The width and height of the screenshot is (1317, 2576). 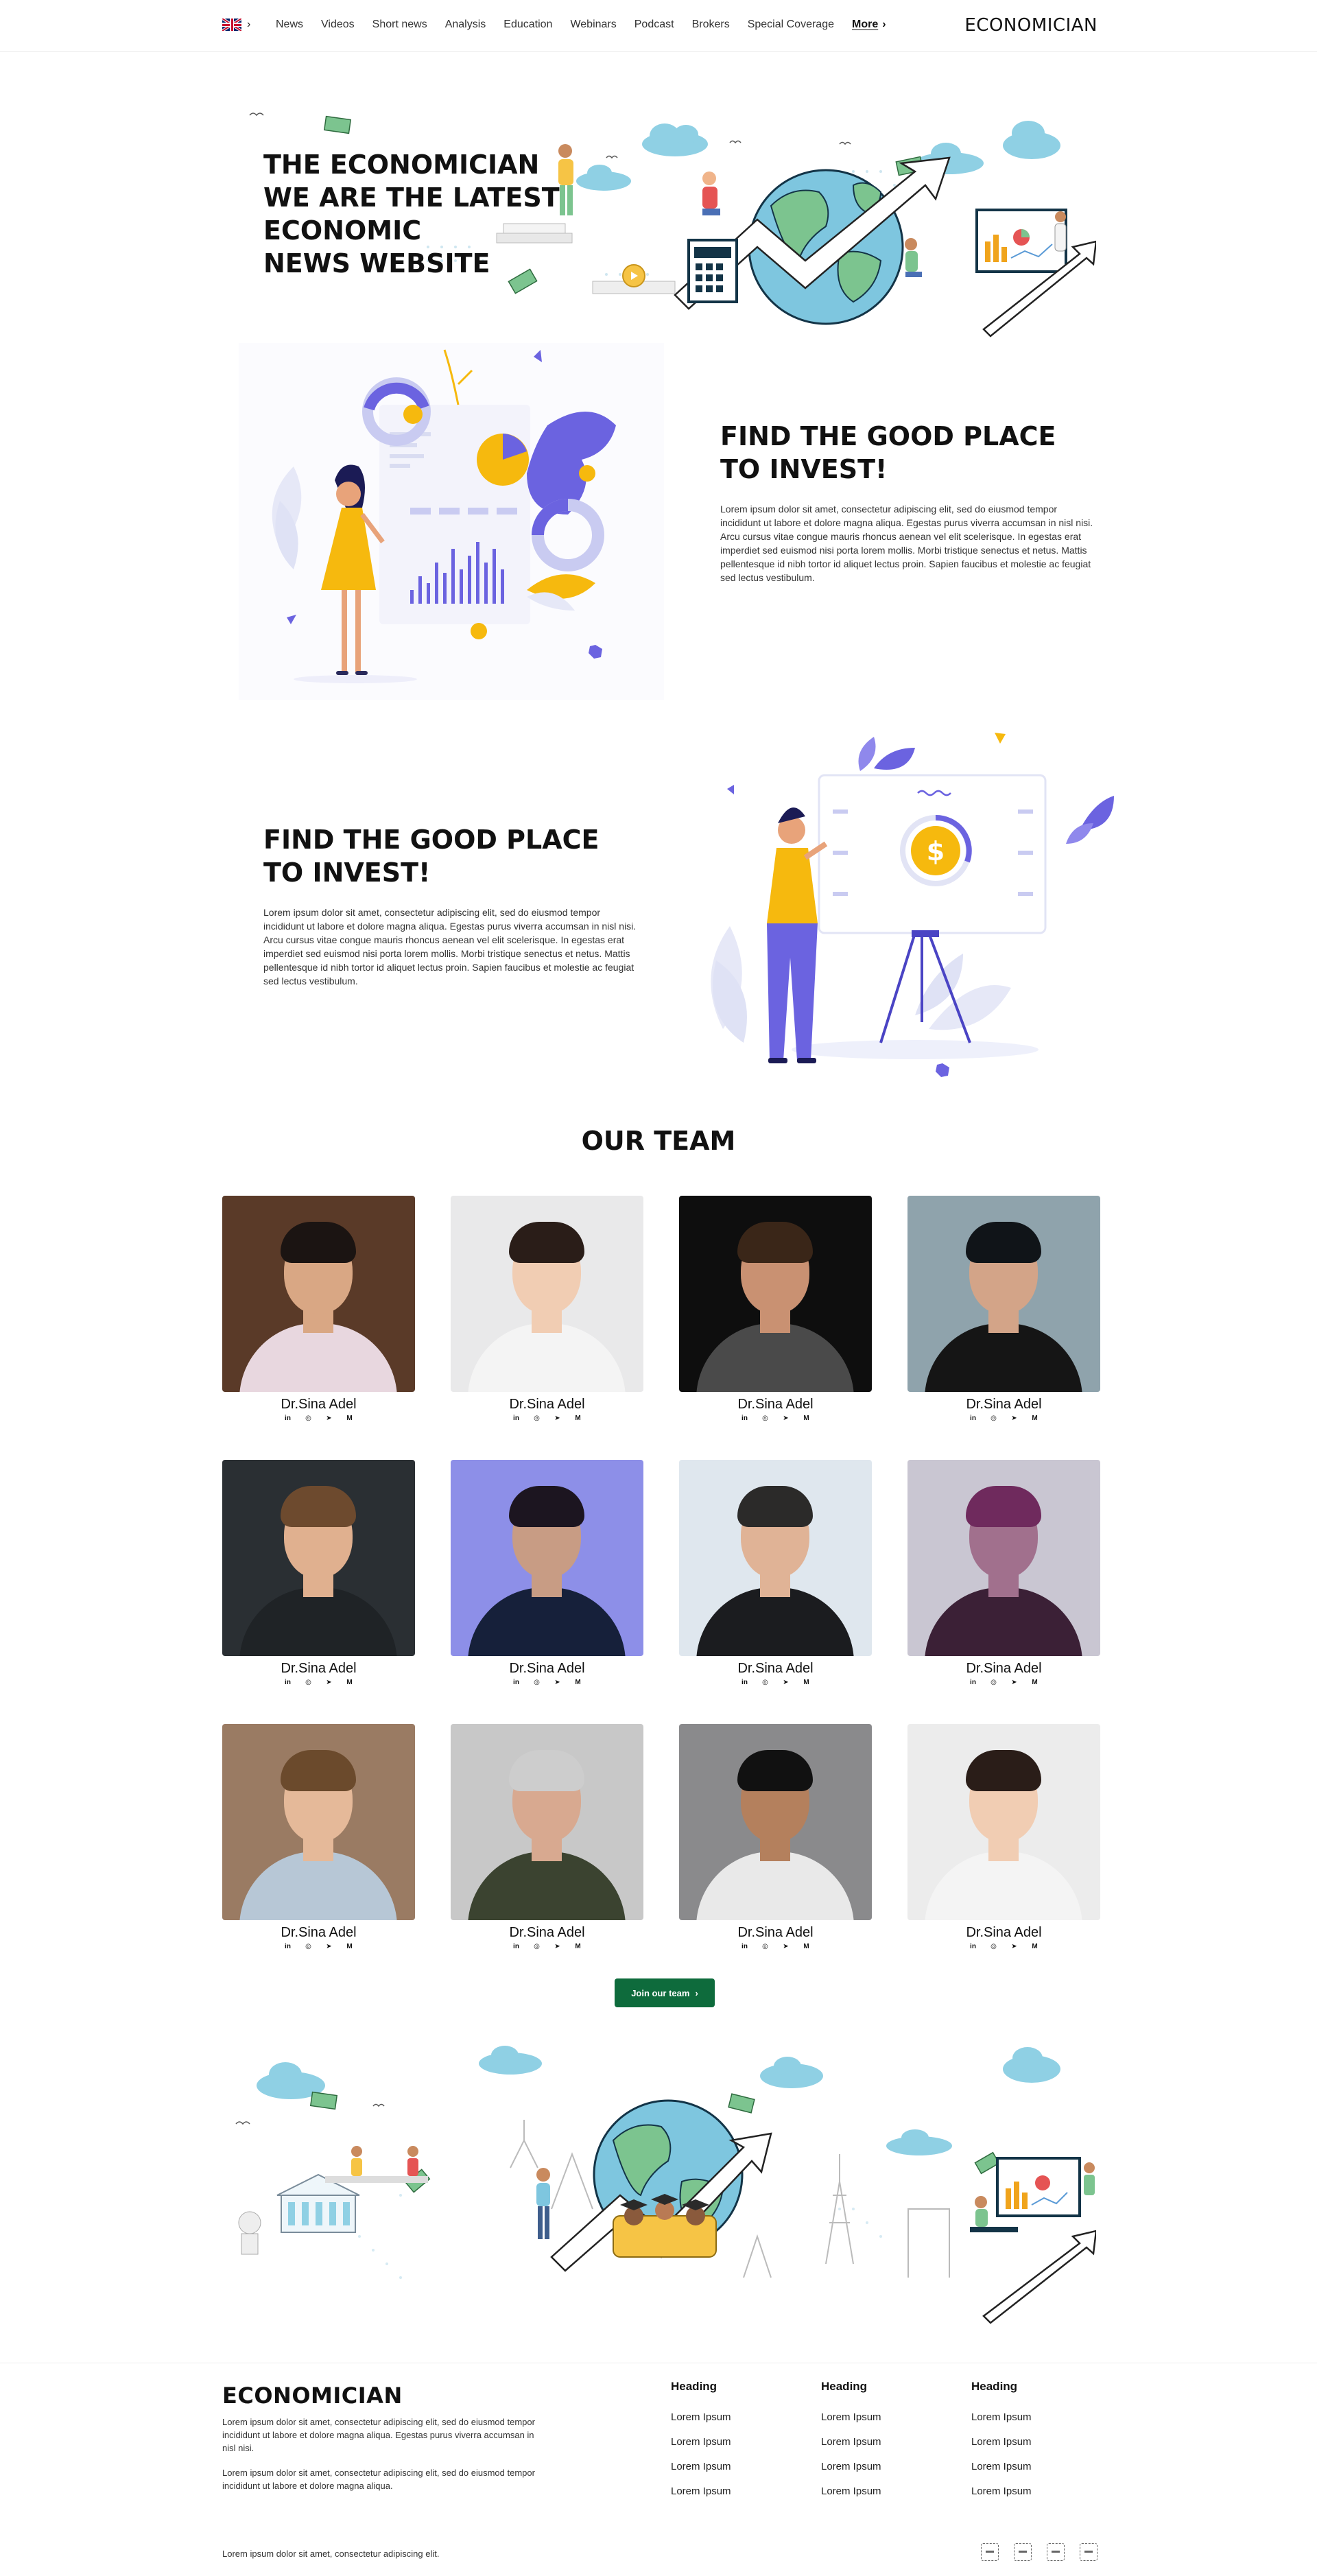 I want to click on nav-videos: Videos, so click(x=338, y=25).